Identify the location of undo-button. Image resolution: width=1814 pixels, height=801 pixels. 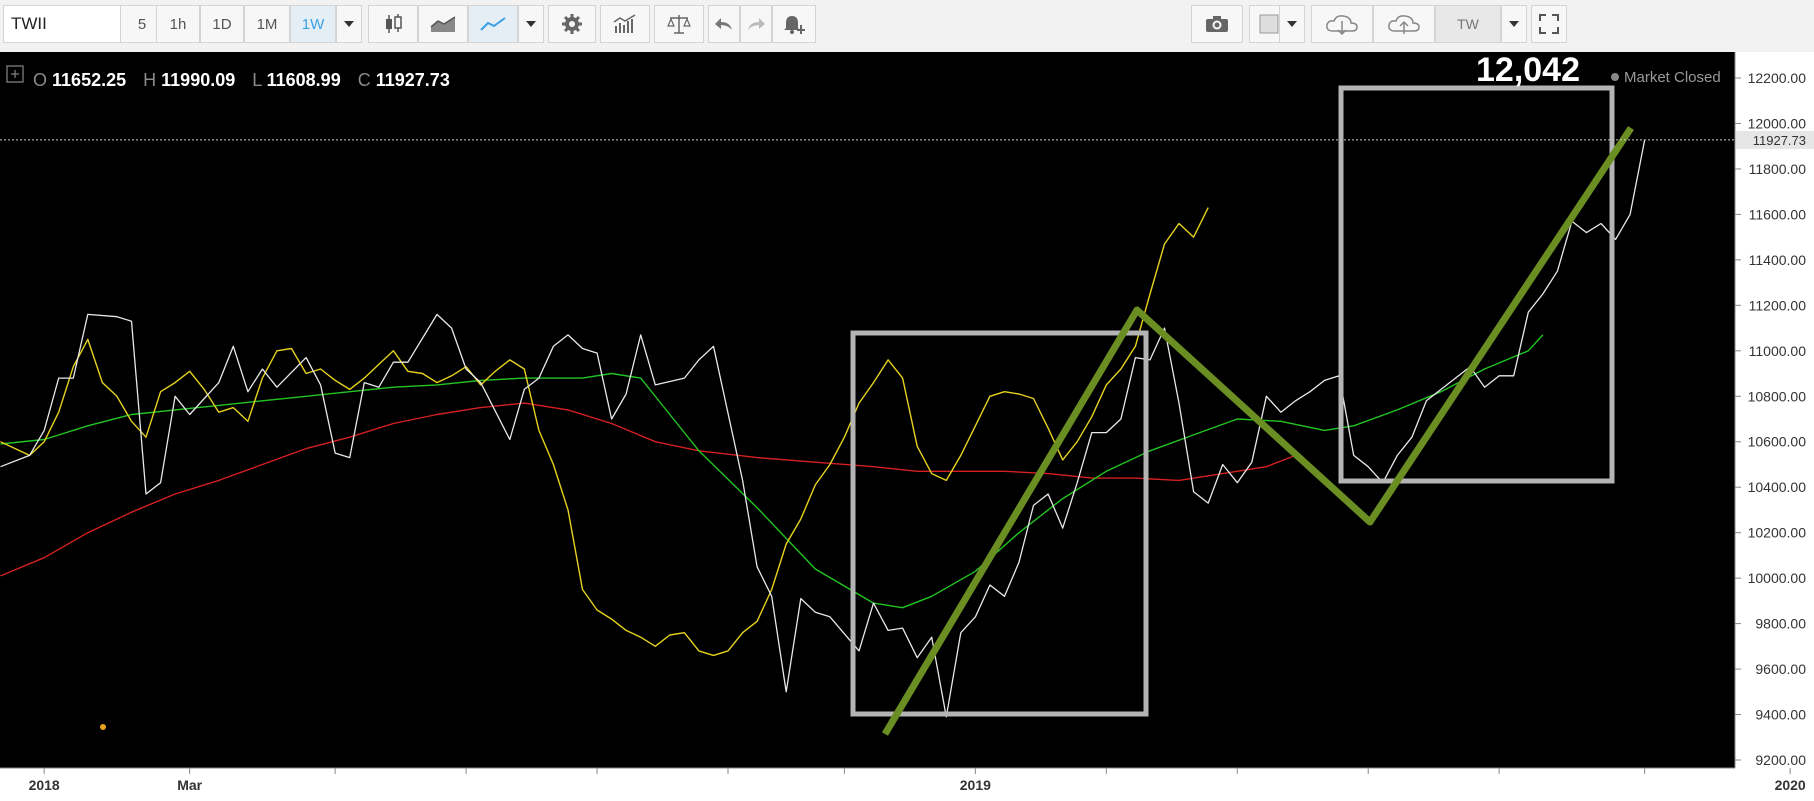
(724, 24).